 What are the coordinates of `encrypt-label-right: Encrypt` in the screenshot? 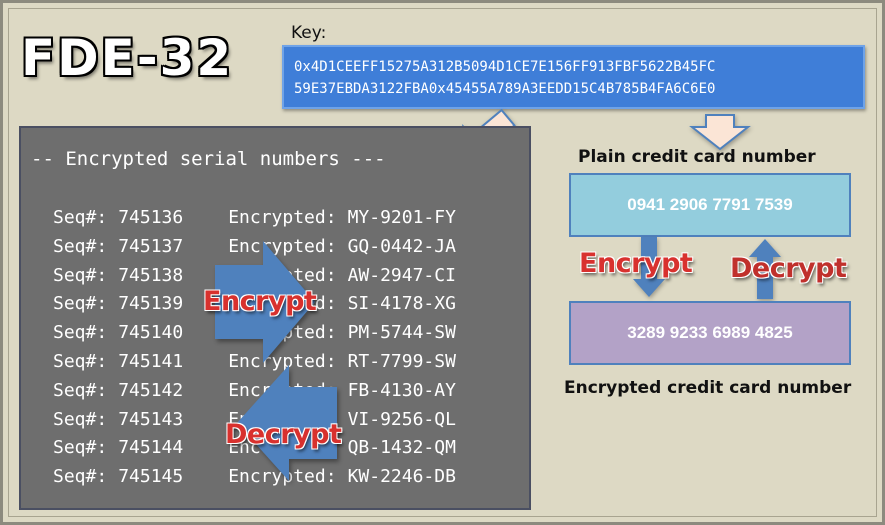 It's located at (636, 263).